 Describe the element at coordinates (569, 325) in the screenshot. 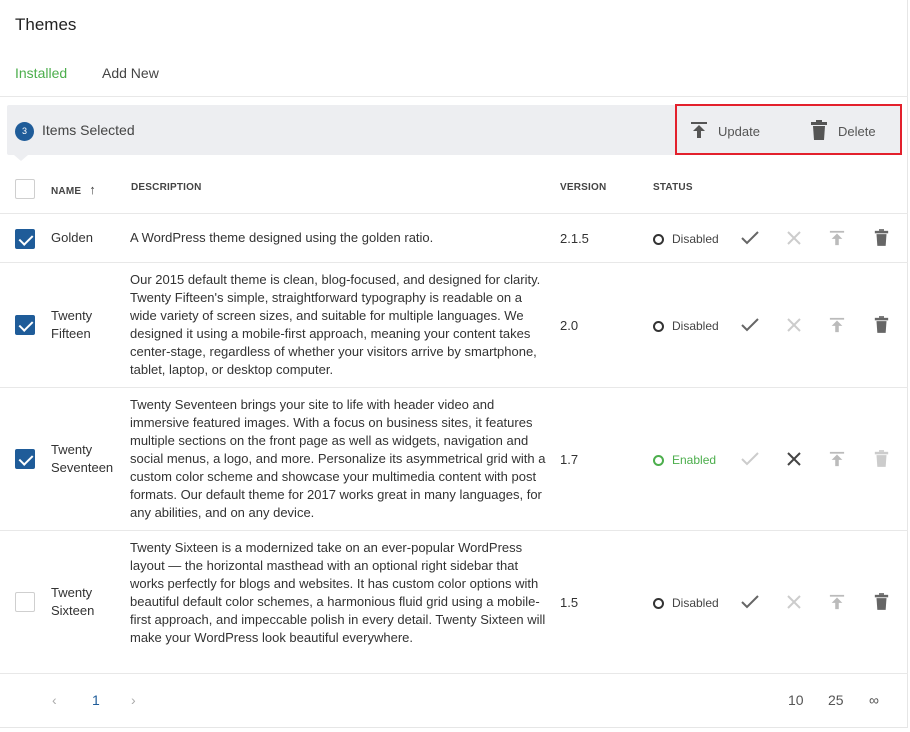

I see `theme-version: 2.0` at that location.